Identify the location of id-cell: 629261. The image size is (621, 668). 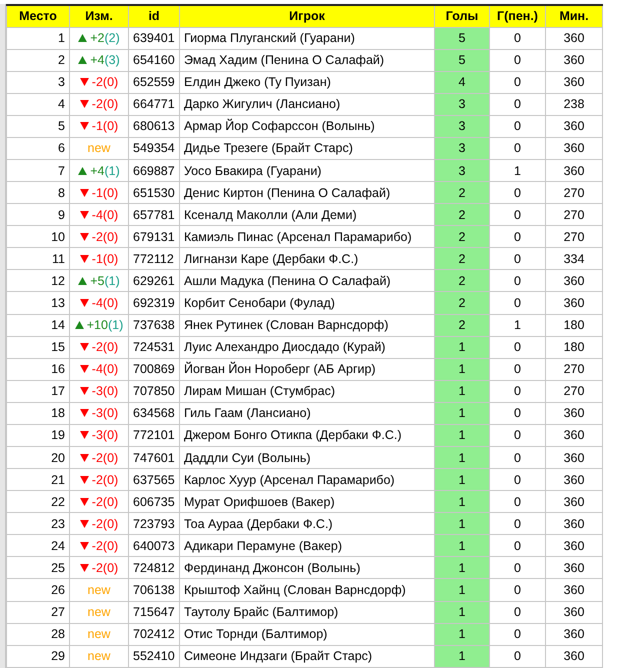
(154, 281).